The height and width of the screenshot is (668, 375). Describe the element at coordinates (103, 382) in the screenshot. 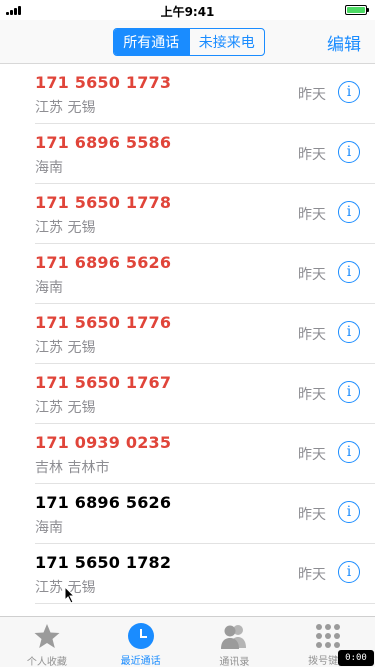

I see `call-number: 171 5650 1767` at that location.